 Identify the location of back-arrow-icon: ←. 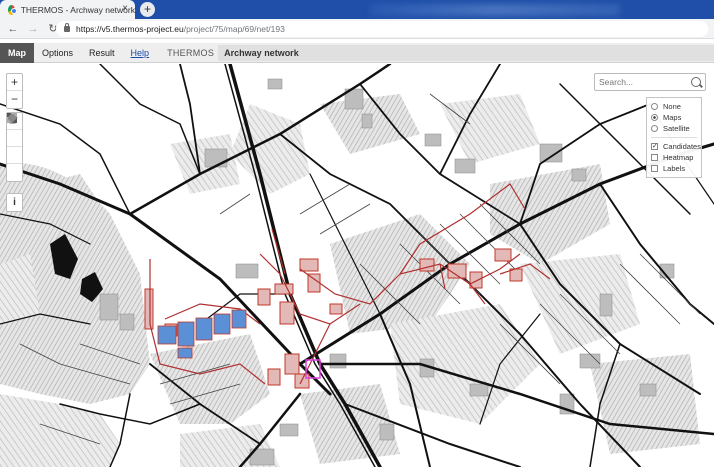
(13, 29).